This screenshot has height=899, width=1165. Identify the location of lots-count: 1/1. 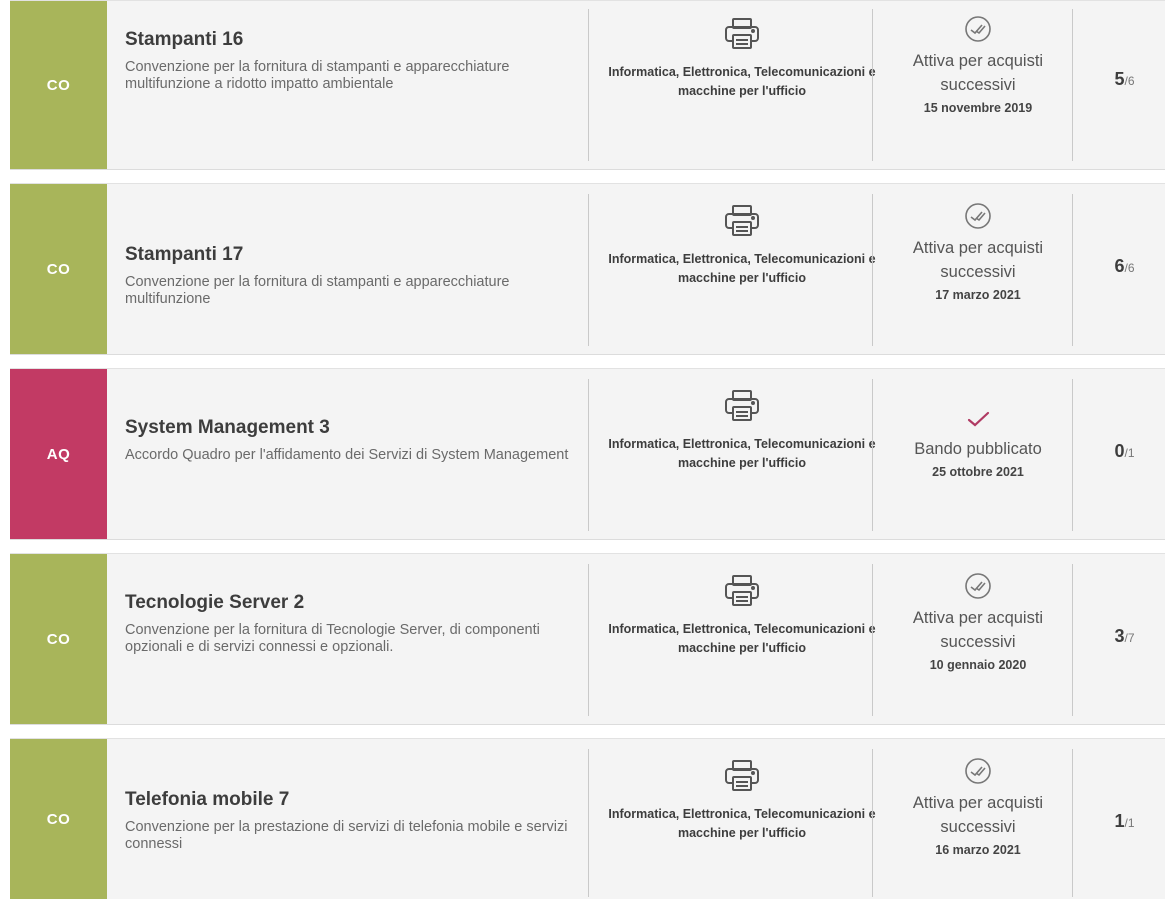
(1124, 821).